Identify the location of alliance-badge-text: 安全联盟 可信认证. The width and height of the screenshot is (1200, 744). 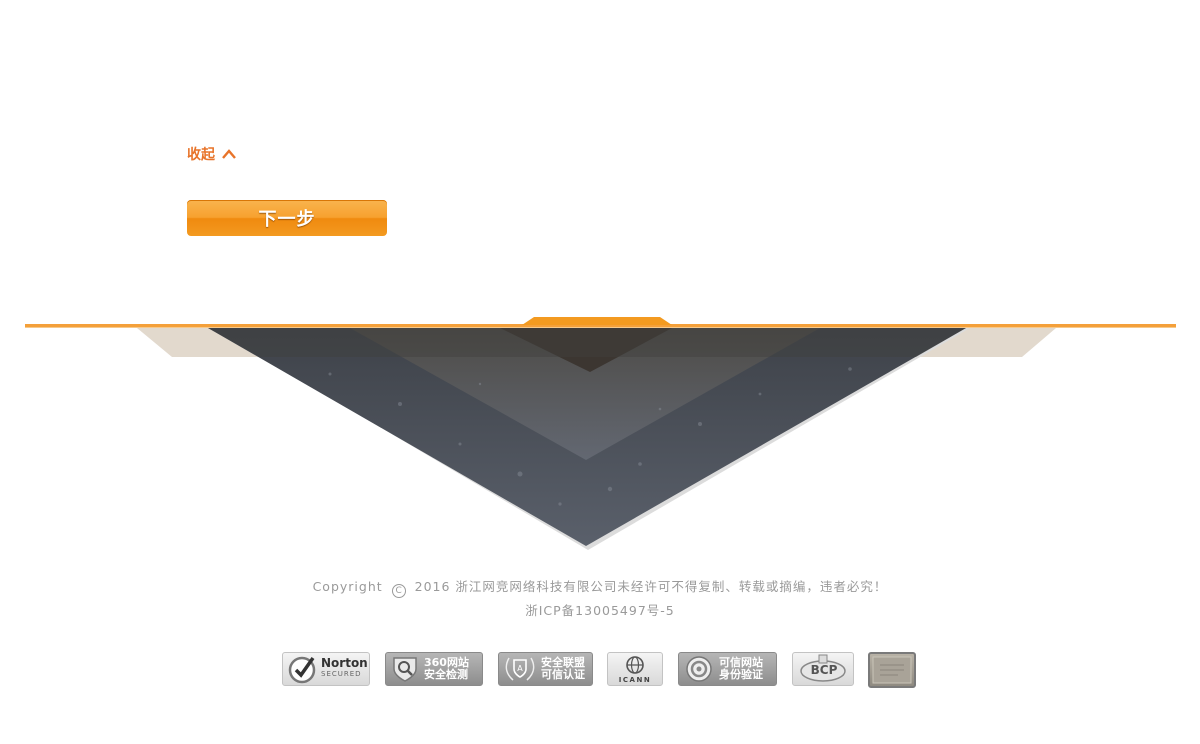
(563, 668).